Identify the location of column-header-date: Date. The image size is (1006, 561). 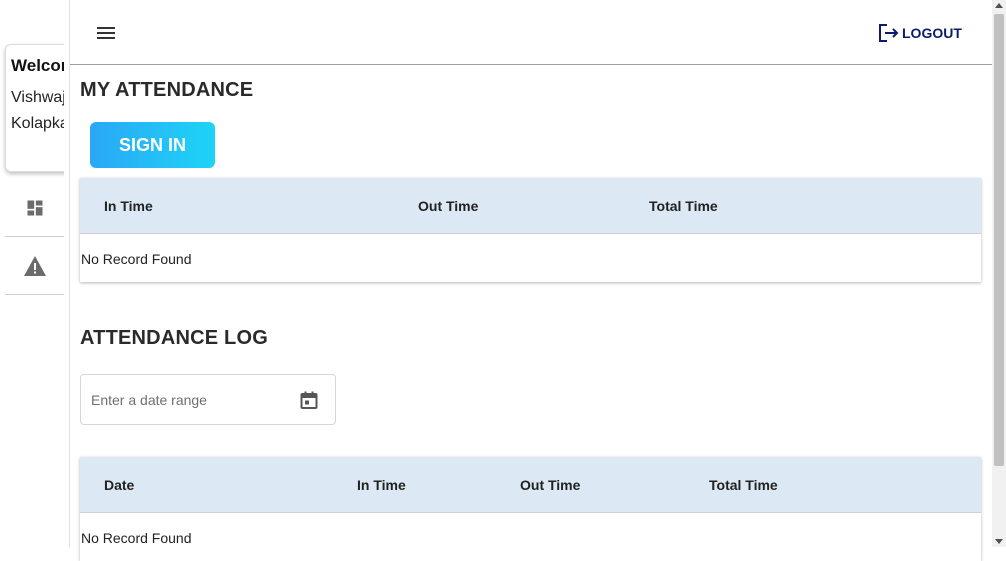
(119, 485).